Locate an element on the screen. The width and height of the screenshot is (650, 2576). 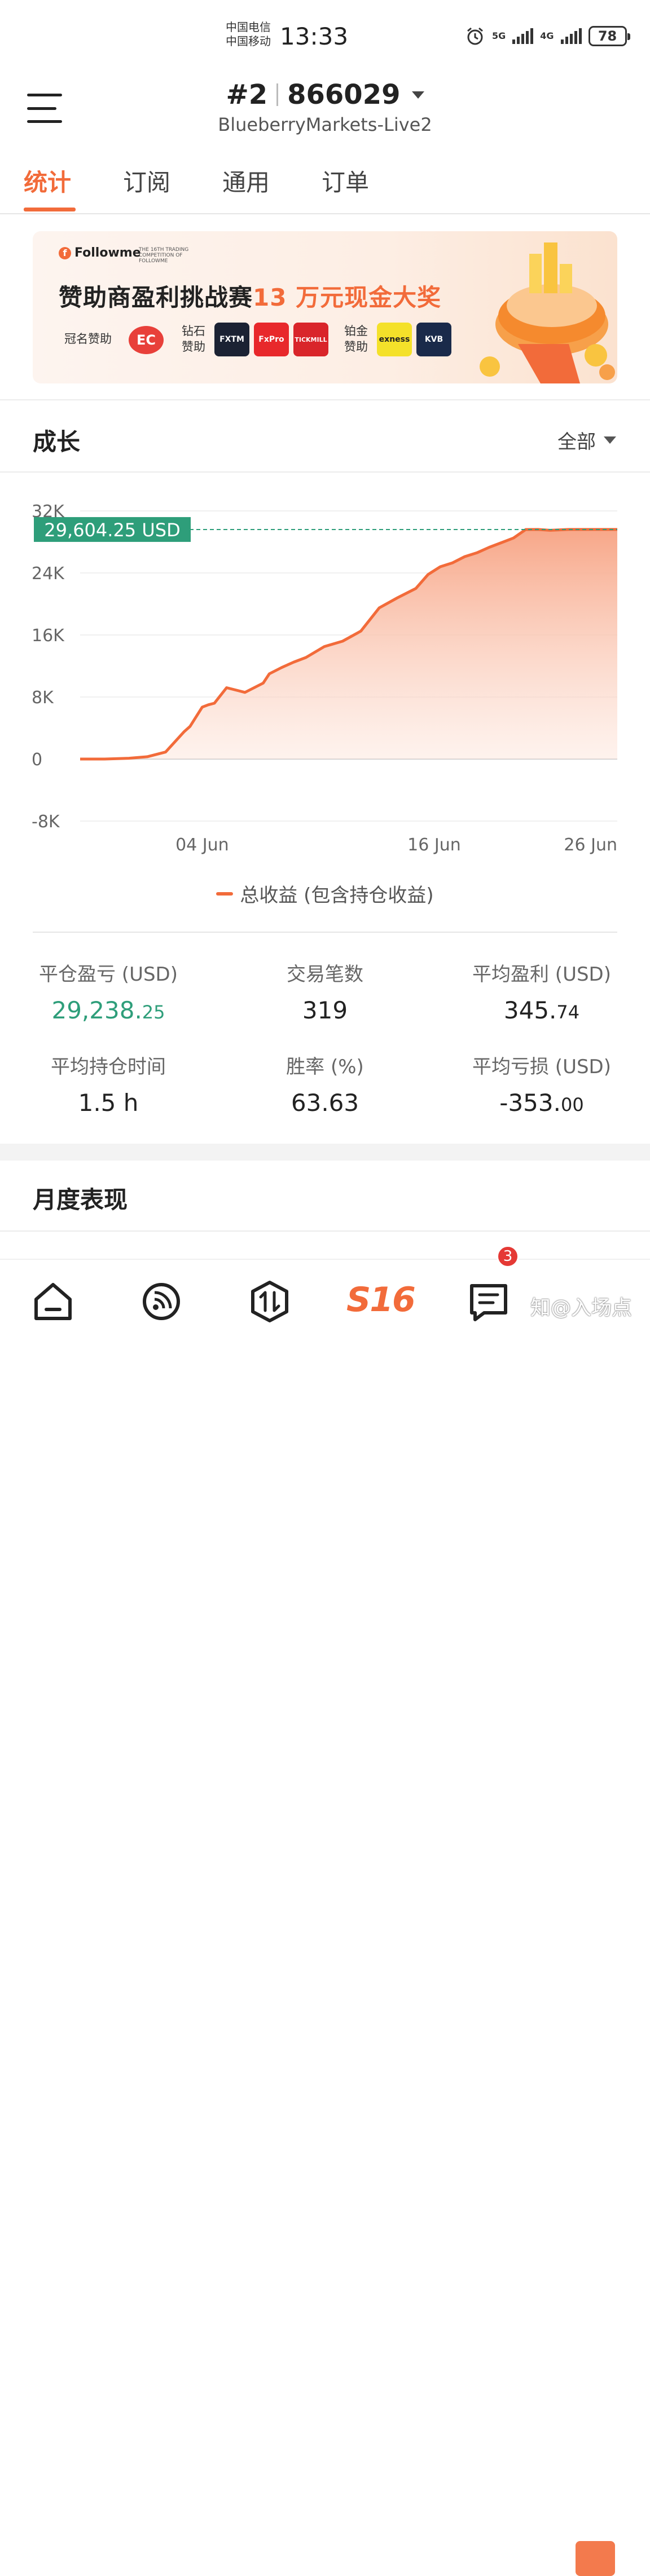
tab-general: 通用 is located at coordinates (246, 181).